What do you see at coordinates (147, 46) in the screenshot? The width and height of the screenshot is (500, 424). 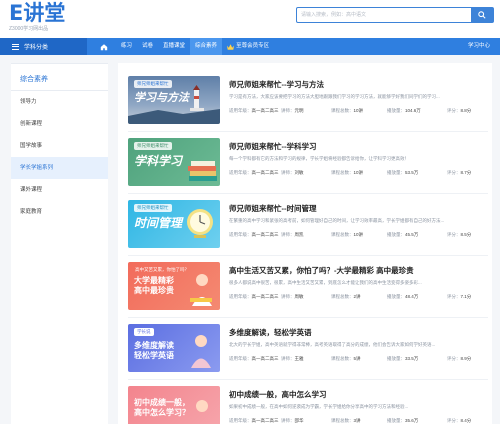 I see `nav-item-exams: 试卷` at bounding box center [147, 46].